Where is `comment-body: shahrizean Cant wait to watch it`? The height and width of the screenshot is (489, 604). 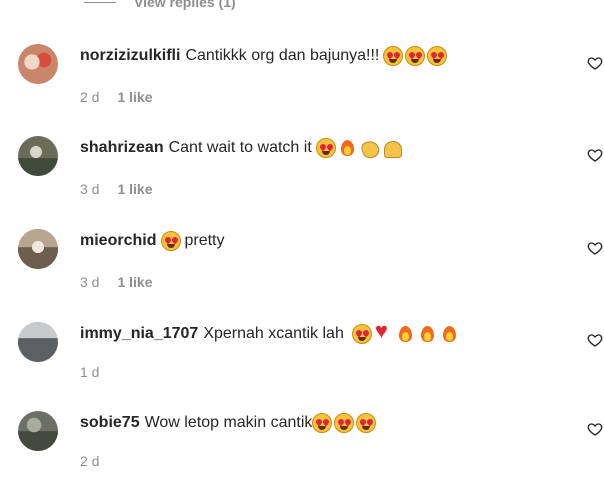 comment-body: shahrizean Cant wait to watch it is located at coordinates (242, 148).